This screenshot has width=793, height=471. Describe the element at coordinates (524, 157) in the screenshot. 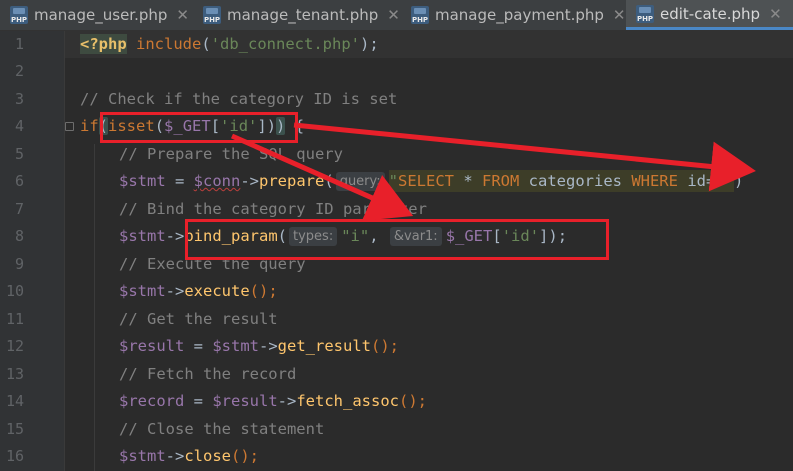

I see `arrow-to-sql-param` at that location.